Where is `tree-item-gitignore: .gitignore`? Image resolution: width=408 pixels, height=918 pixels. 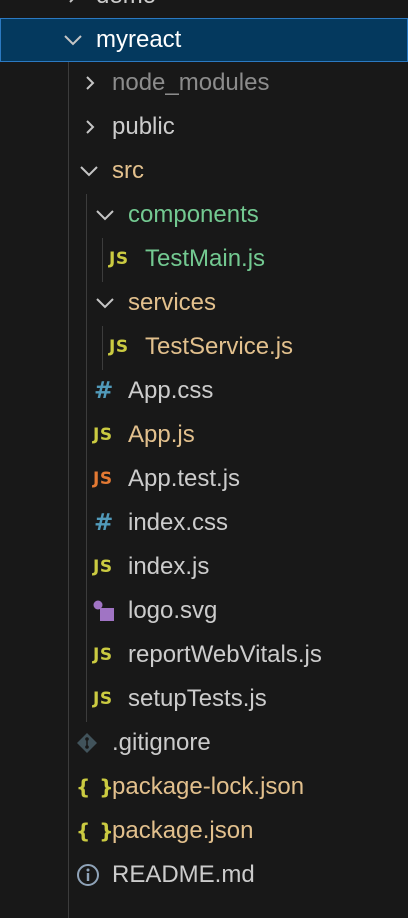 tree-item-gitignore: .gitignore is located at coordinates (204, 743).